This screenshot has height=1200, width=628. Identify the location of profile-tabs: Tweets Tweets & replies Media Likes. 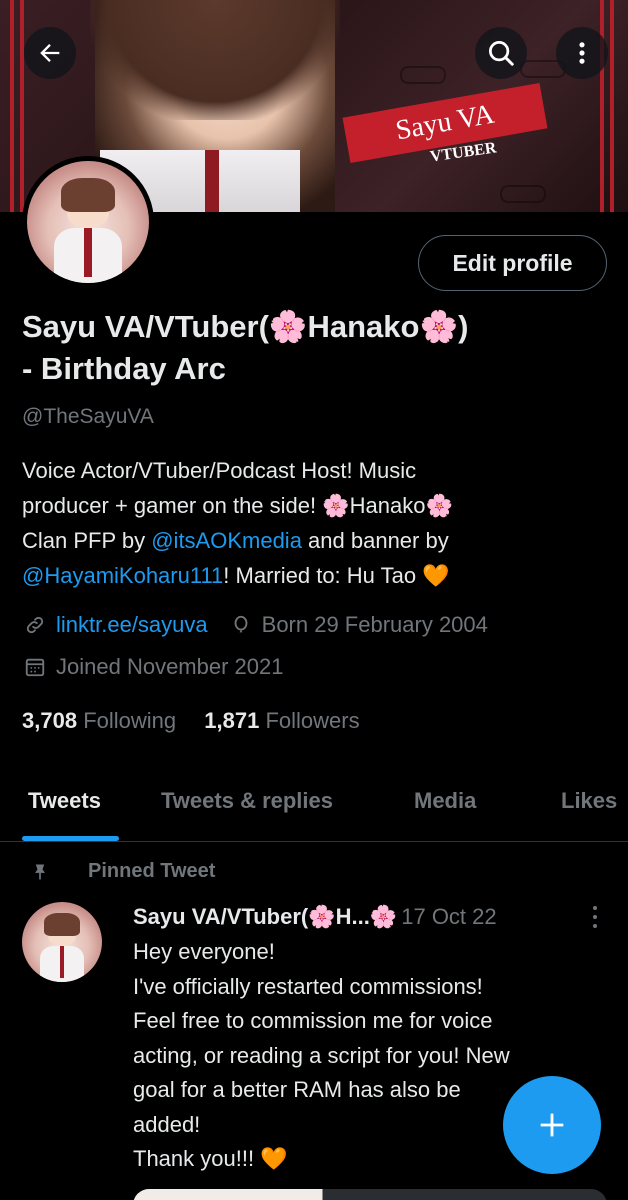
(314, 806).